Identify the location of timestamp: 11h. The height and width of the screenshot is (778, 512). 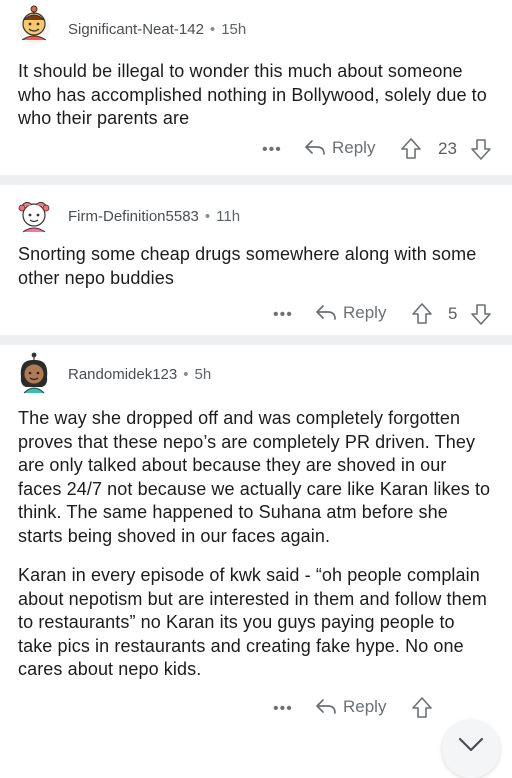
(228, 216).